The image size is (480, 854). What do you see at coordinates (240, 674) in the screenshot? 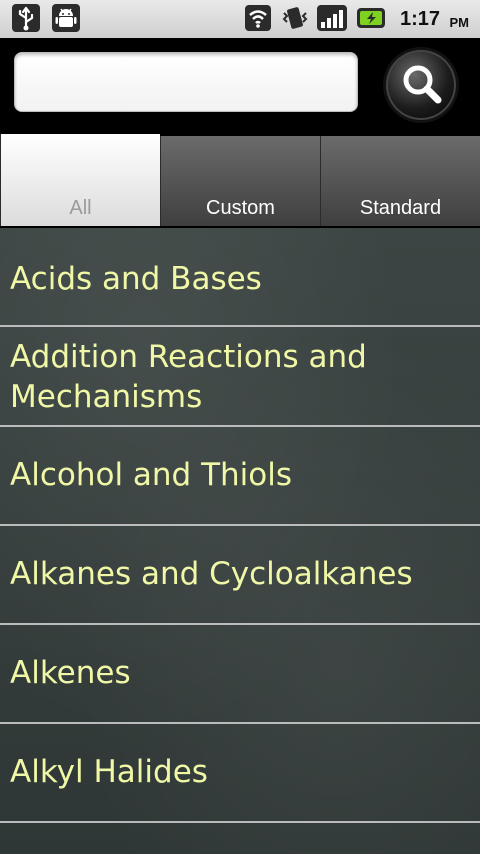
I see `list-item: Alkenes` at bounding box center [240, 674].